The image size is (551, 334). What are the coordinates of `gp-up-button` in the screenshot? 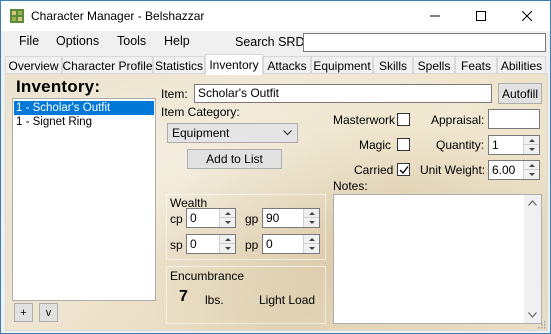 It's located at (311, 213).